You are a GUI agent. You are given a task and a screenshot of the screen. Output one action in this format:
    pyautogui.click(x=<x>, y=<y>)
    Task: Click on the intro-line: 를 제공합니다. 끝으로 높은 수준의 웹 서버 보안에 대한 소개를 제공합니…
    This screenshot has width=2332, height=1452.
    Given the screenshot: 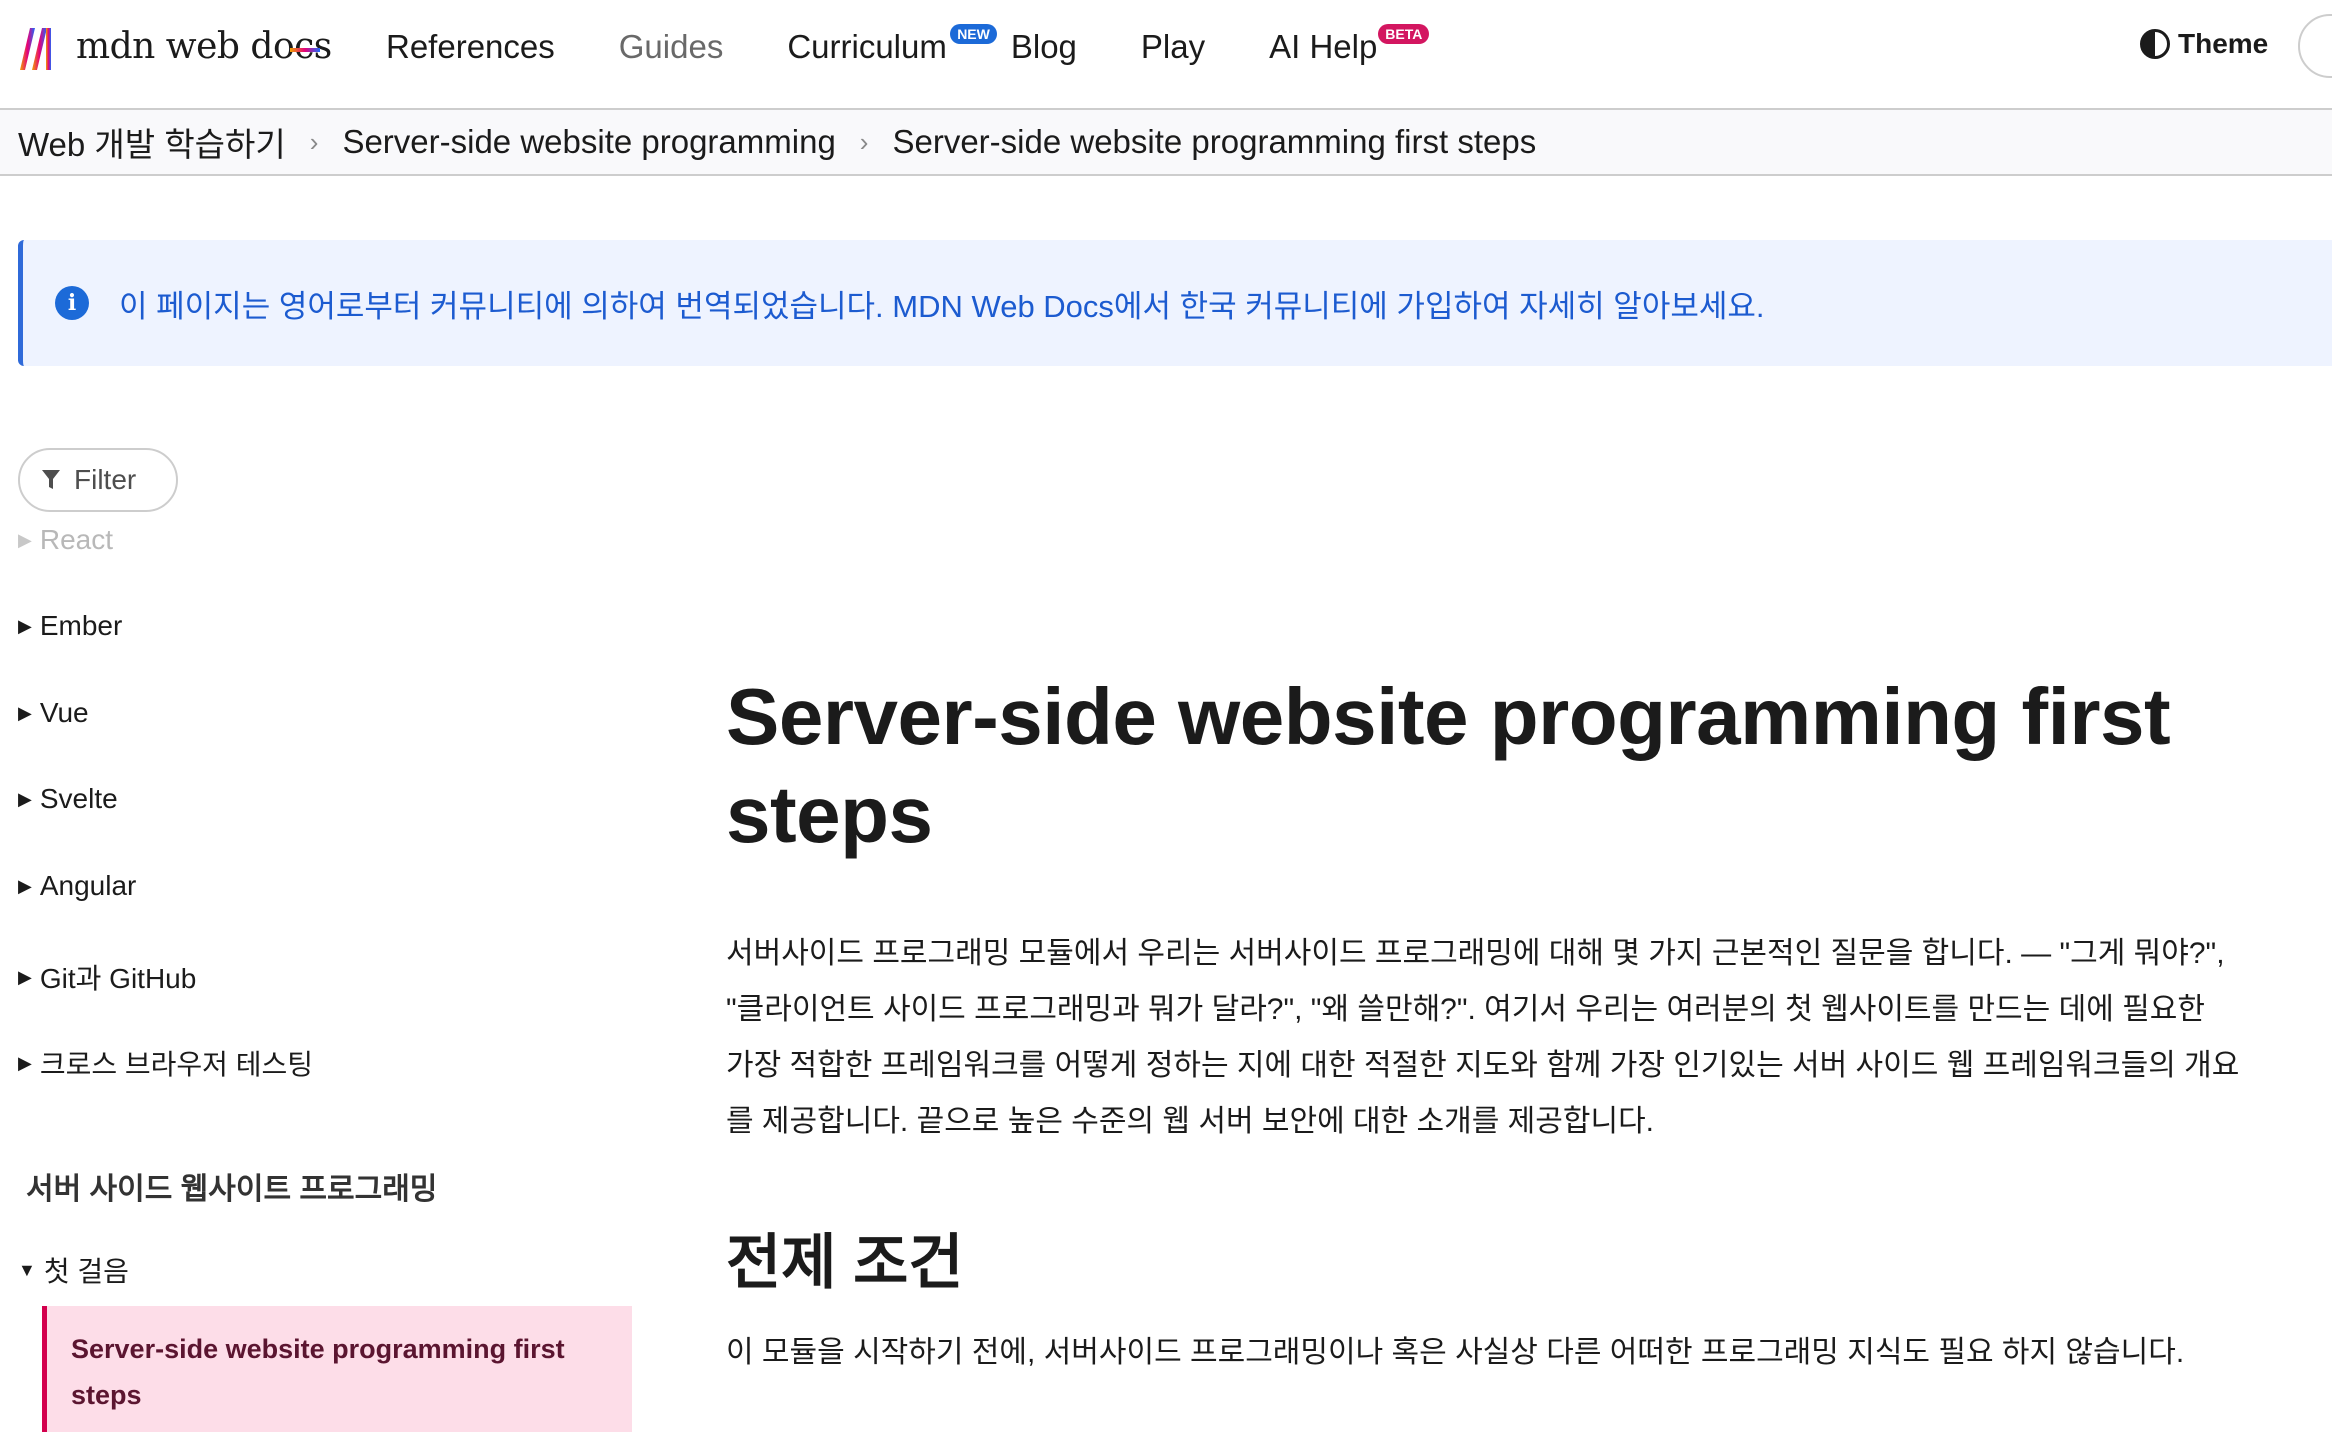 What is the action you would take?
    pyautogui.click(x=1190, y=1121)
    